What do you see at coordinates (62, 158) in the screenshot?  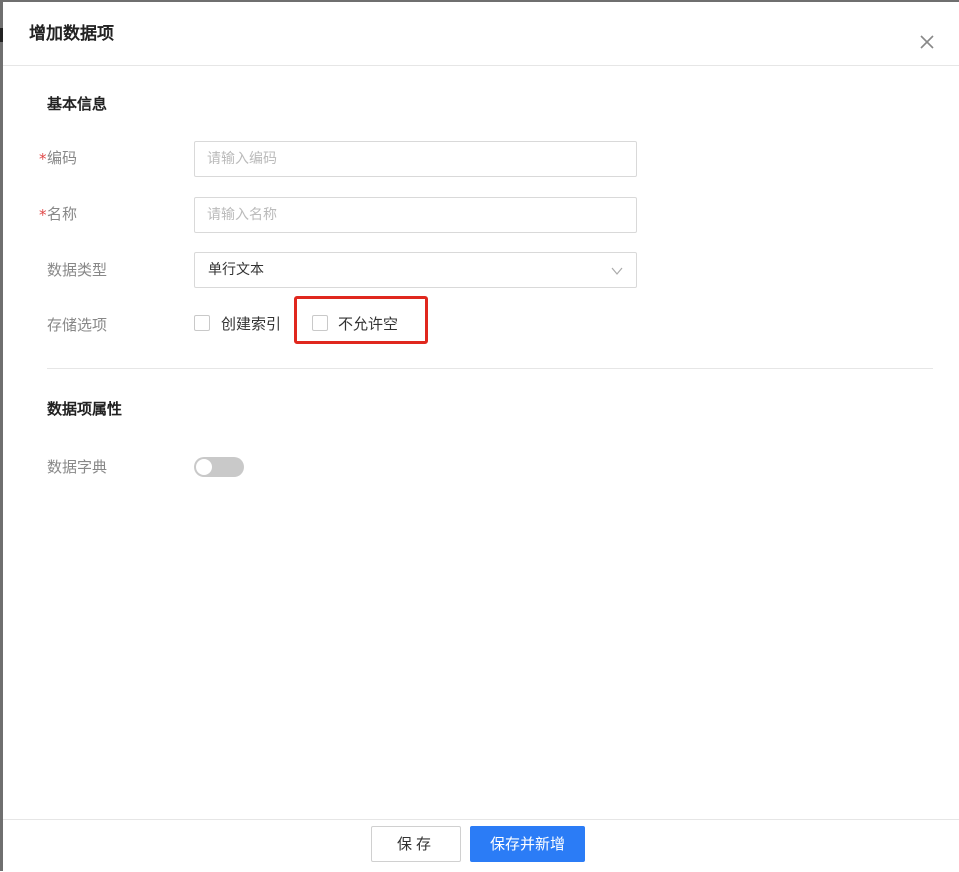 I see `code-label: 编码` at bounding box center [62, 158].